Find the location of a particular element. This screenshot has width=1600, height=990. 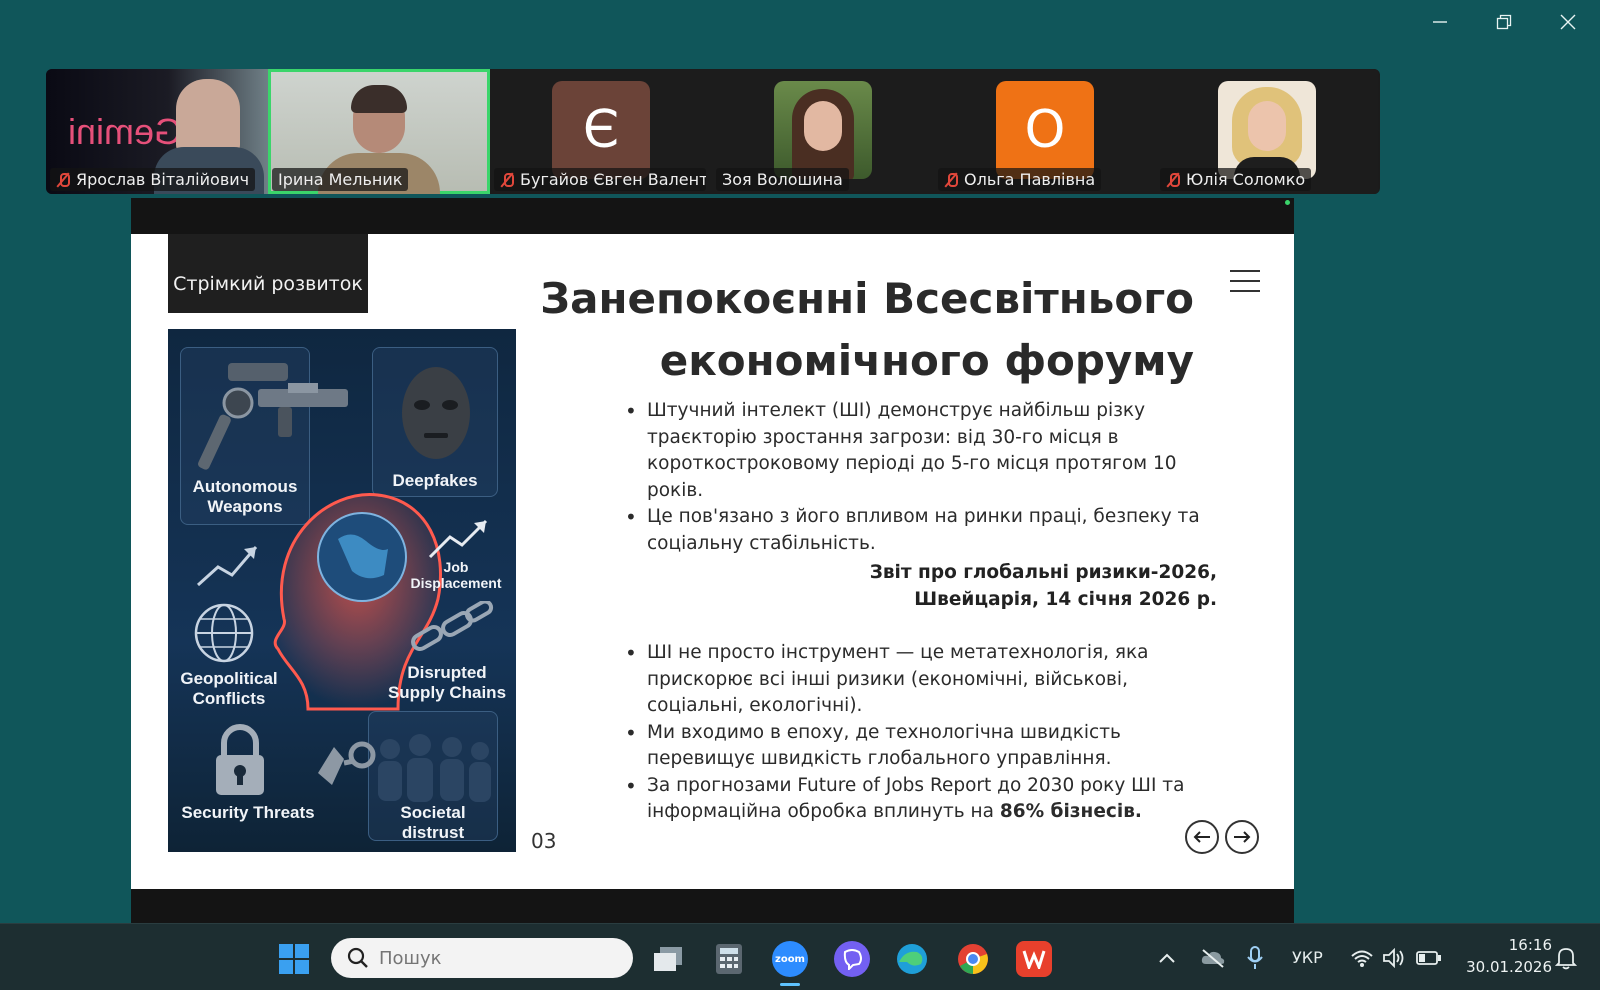

restore-icon is located at coordinates (1504, 22).